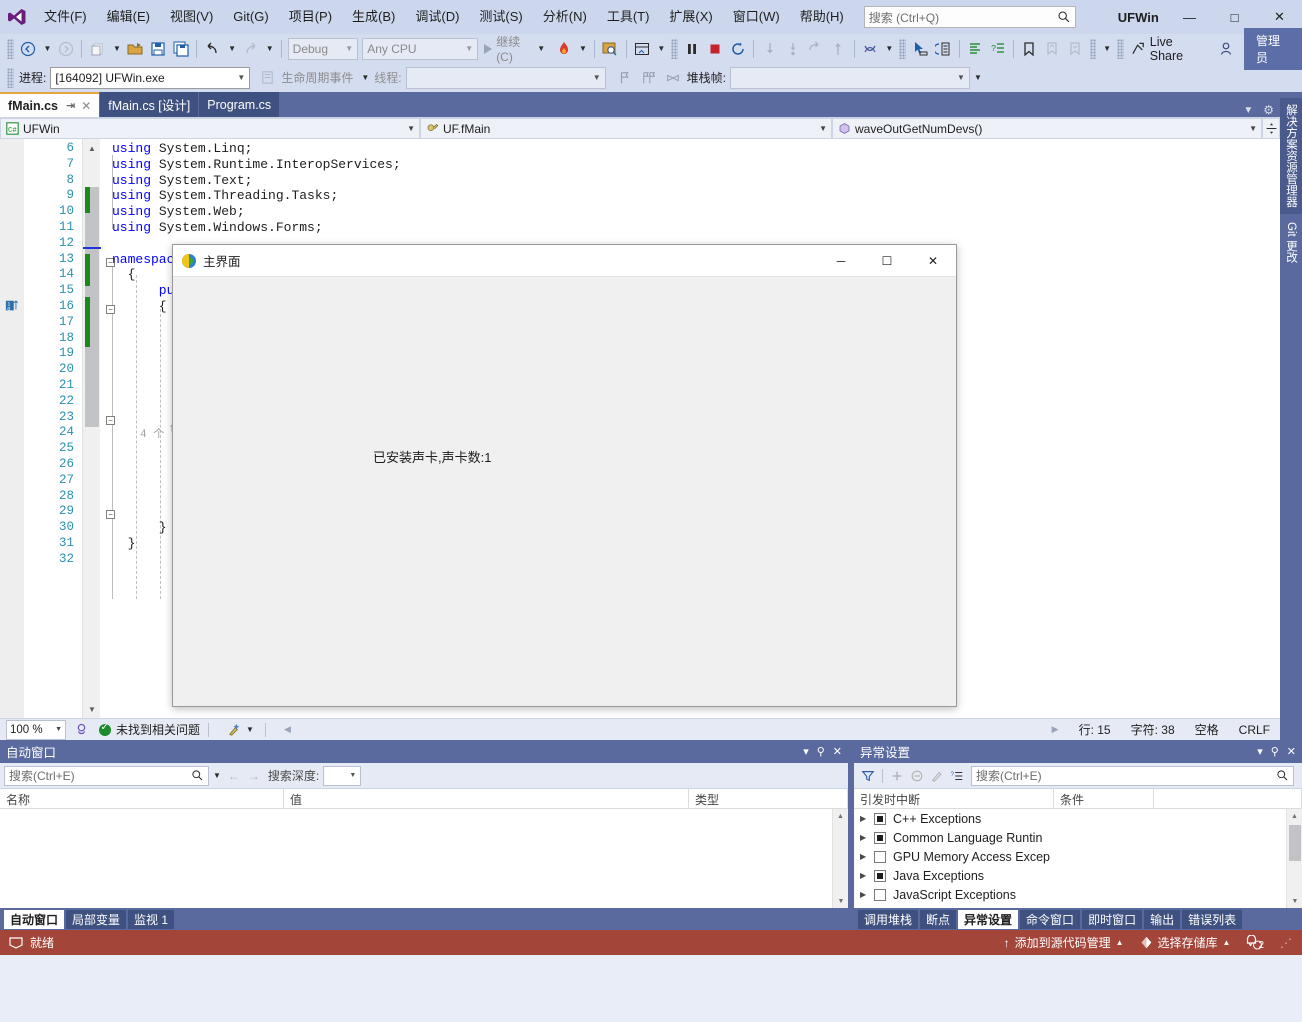 This screenshot has width=1302, height=1022. I want to click on minimize-button: —, so click(1189, 17).